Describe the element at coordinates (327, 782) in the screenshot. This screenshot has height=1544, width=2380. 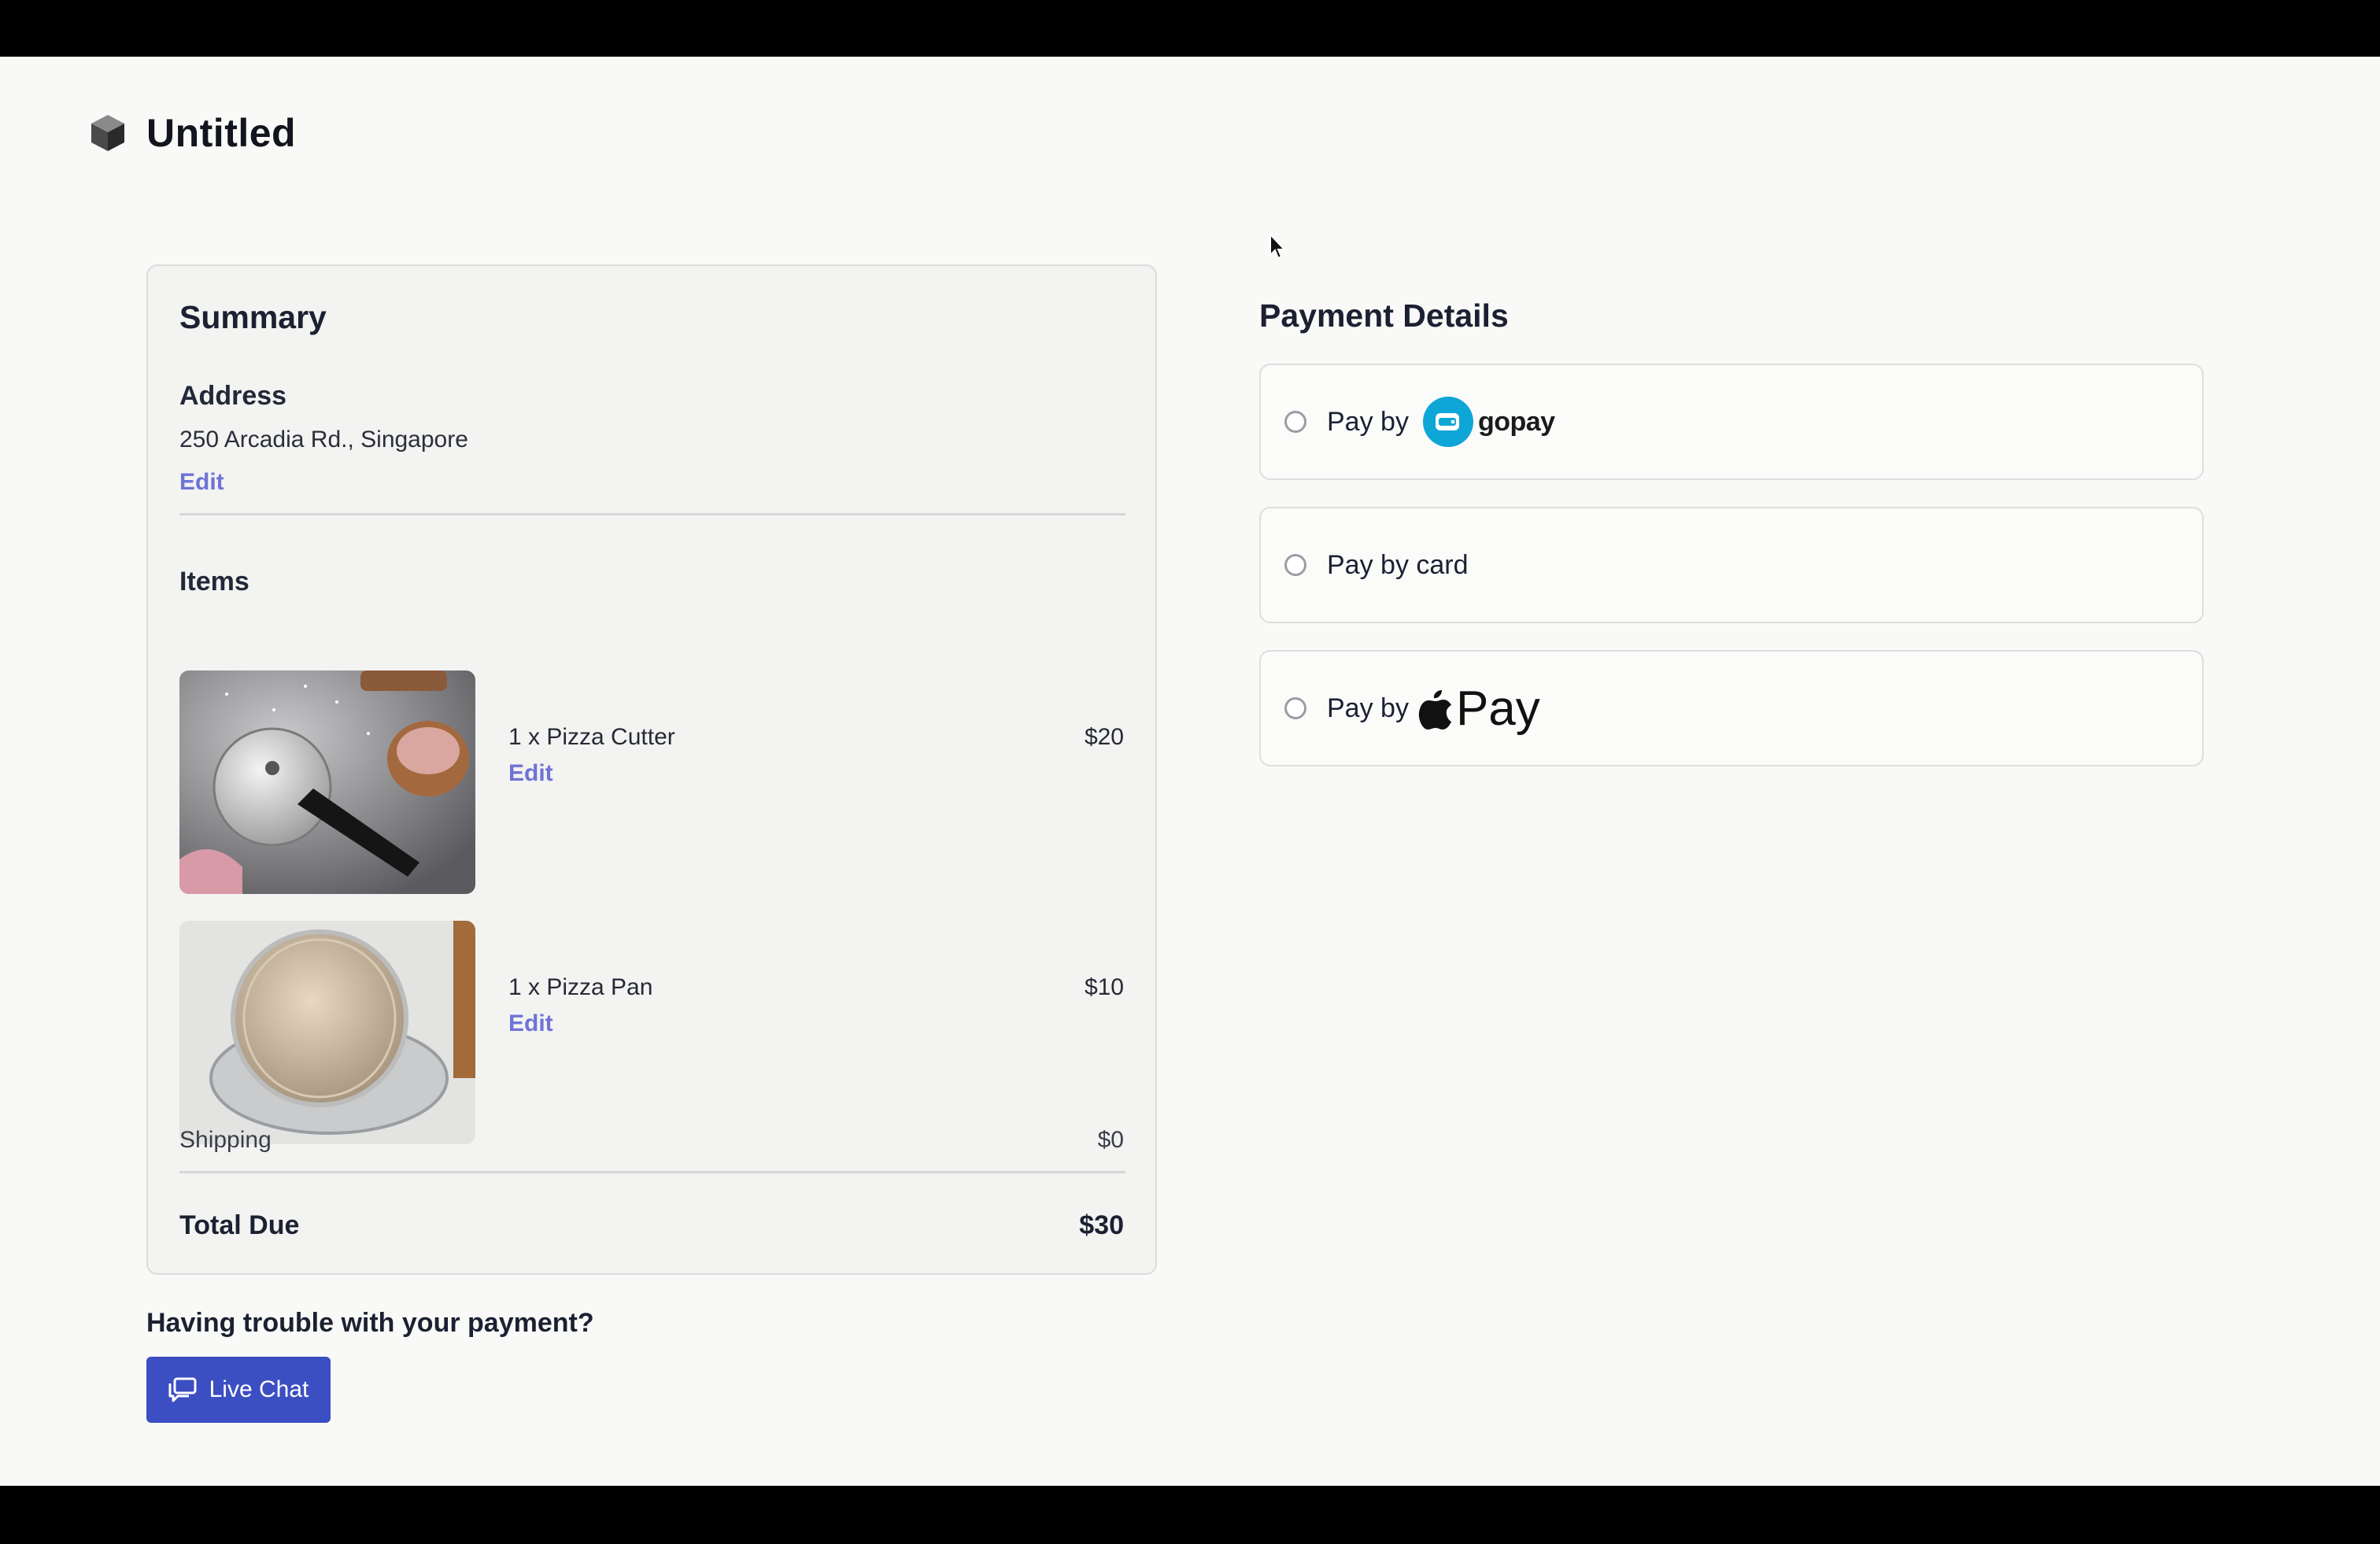
I see `pizza-cutter-image` at that location.